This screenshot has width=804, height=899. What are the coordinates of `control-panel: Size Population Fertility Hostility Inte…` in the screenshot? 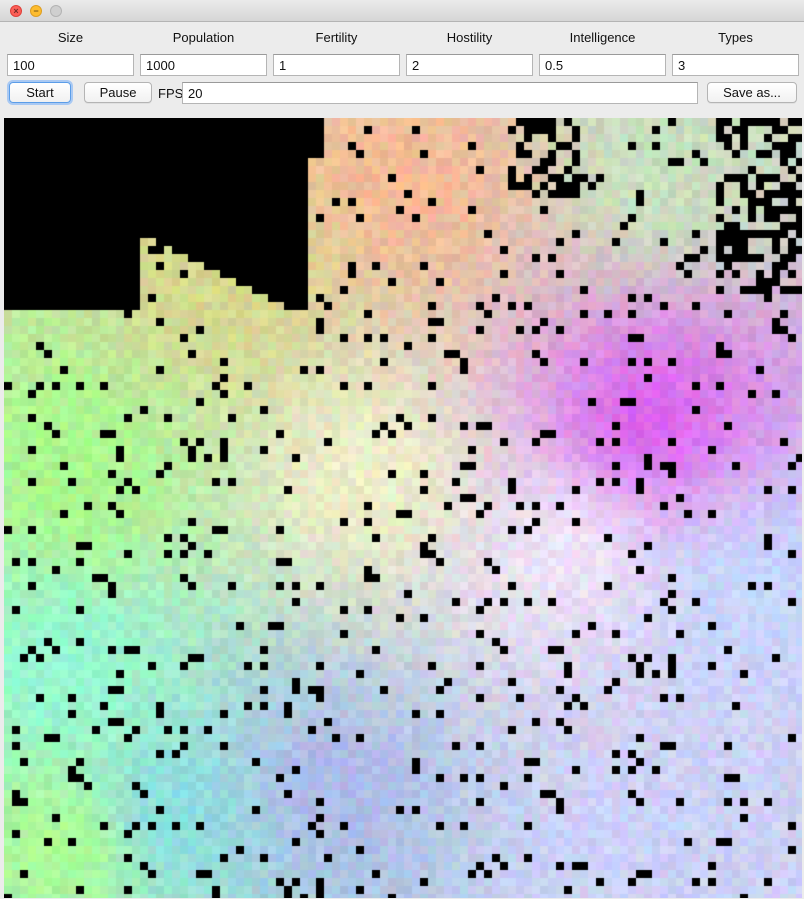 It's located at (402, 70).